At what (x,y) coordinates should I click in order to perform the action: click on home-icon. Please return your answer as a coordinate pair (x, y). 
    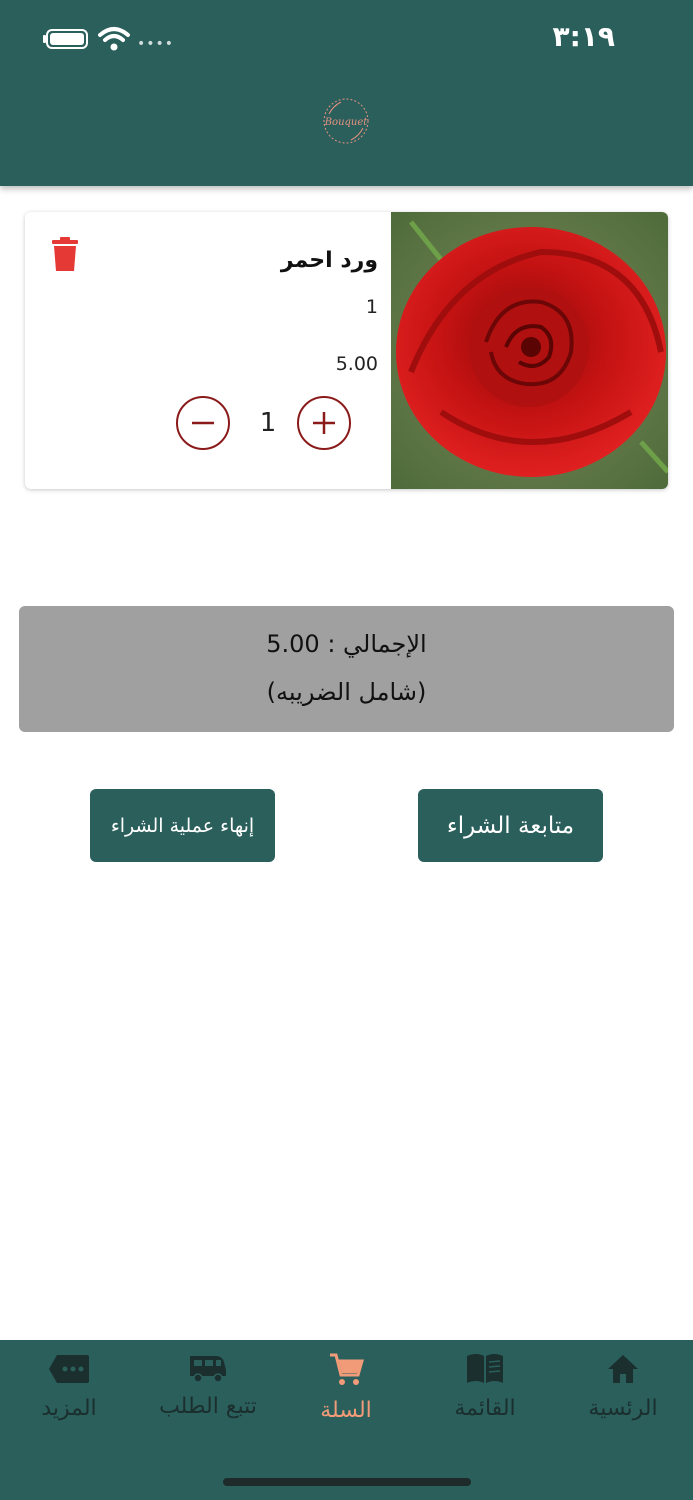
    Looking at the image, I should click on (623, 1369).